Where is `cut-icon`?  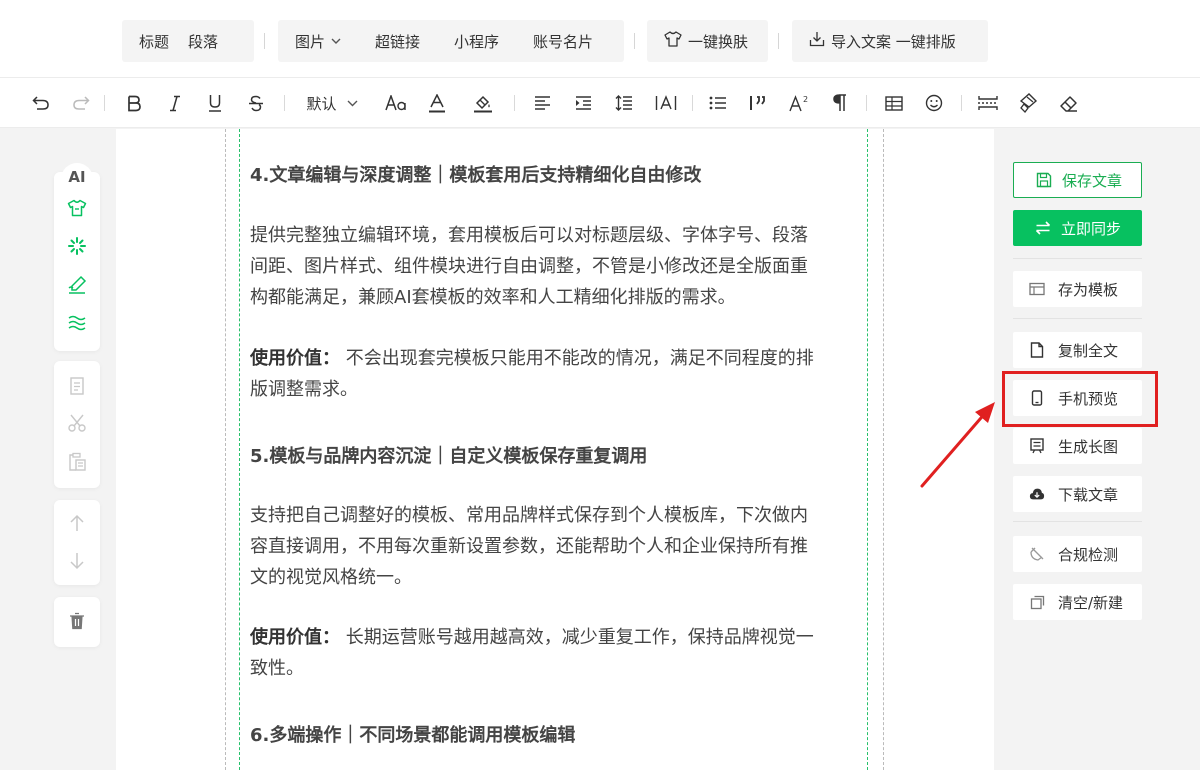 cut-icon is located at coordinates (77, 423).